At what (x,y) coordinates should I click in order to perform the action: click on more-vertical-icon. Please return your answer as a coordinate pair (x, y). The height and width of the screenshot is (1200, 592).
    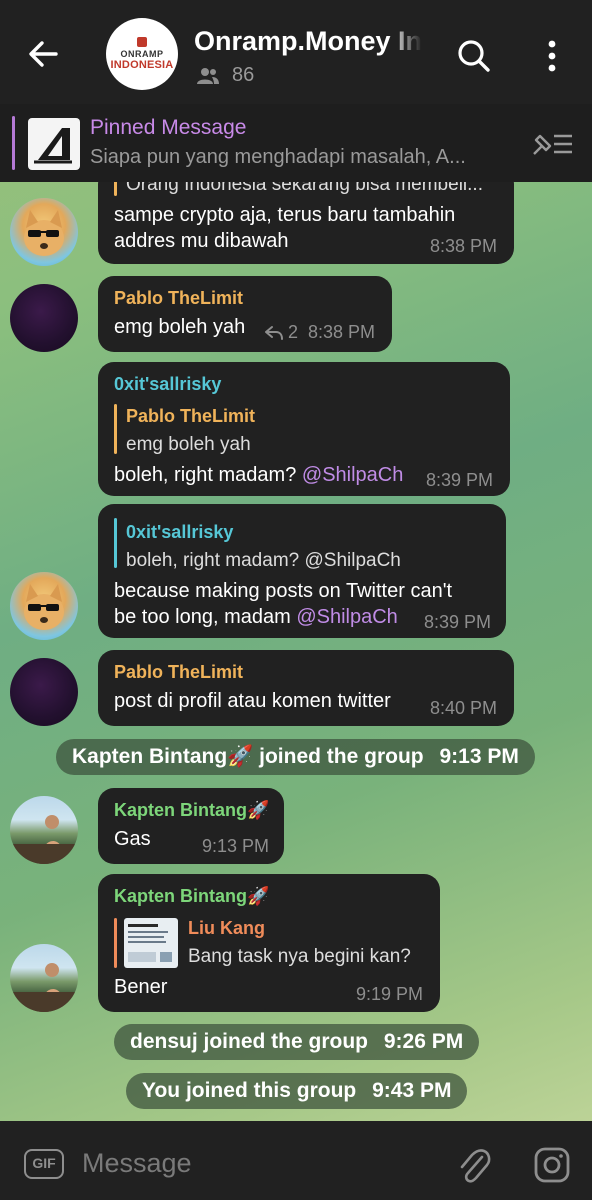
    Looking at the image, I should click on (552, 56).